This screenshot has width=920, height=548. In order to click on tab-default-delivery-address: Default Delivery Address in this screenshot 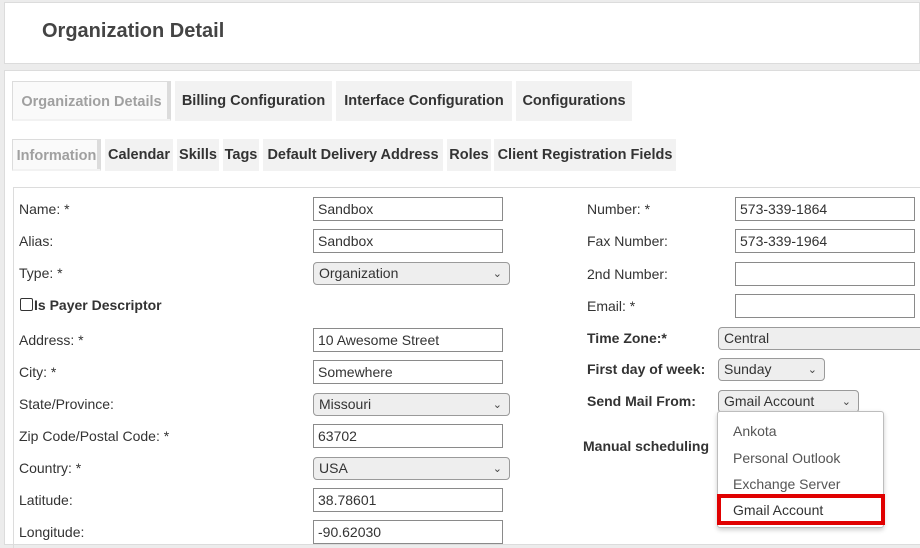, I will do `click(353, 155)`.